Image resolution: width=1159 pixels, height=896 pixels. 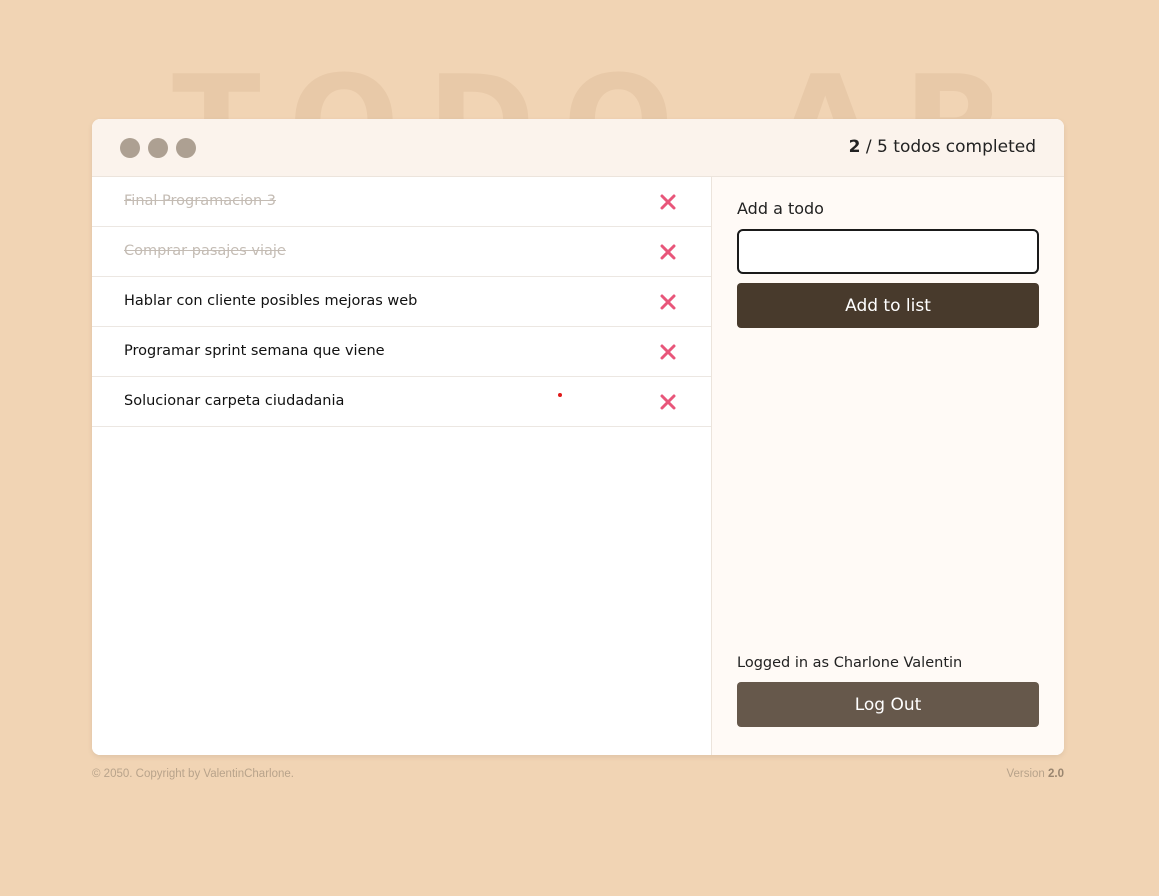 What do you see at coordinates (780, 208) in the screenshot?
I see `add-todo-label: Add a todo` at bounding box center [780, 208].